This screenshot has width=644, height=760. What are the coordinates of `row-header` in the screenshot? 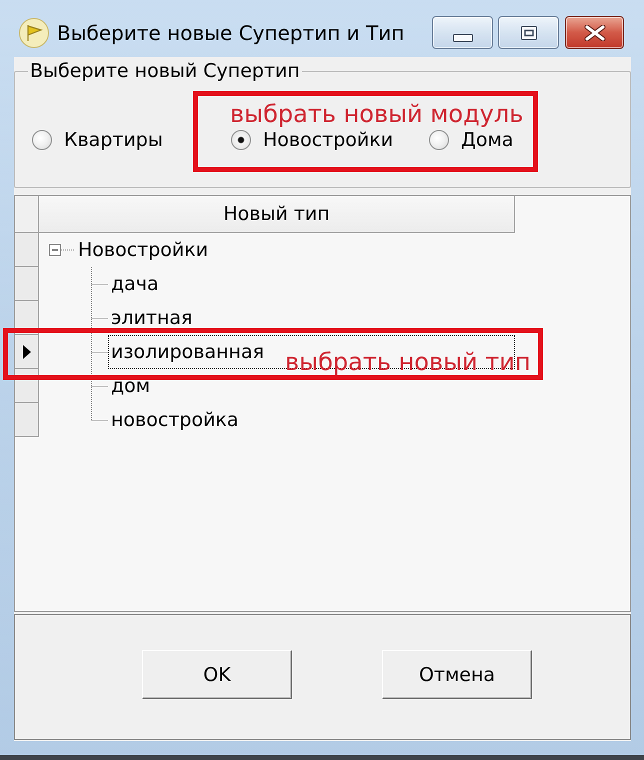 It's located at (27, 352).